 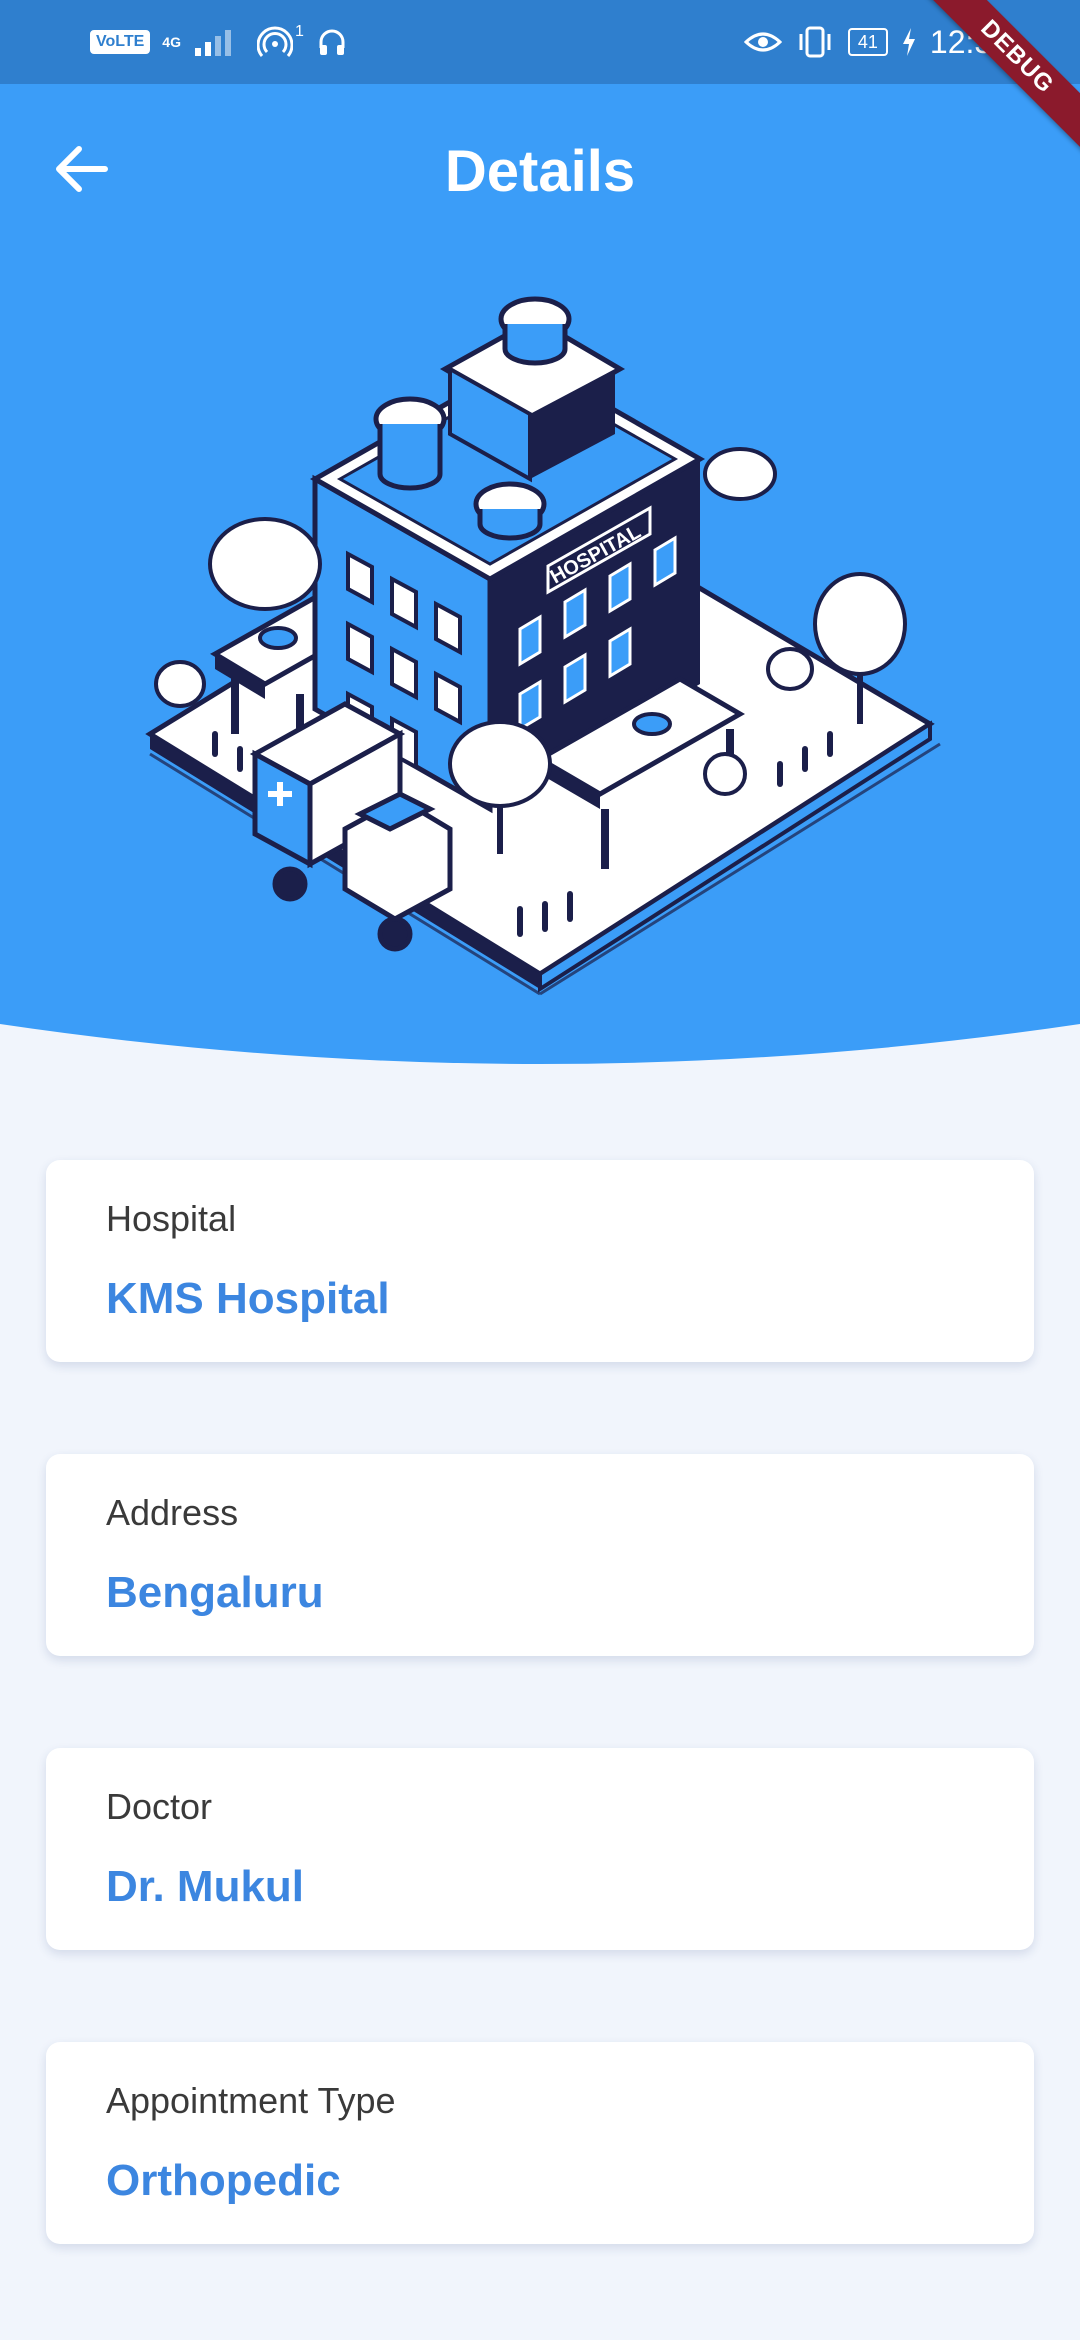 What do you see at coordinates (540, 1261) in the screenshot?
I see `hospital-card: Hospital KMS Hospital` at bounding box center [540, 1261].